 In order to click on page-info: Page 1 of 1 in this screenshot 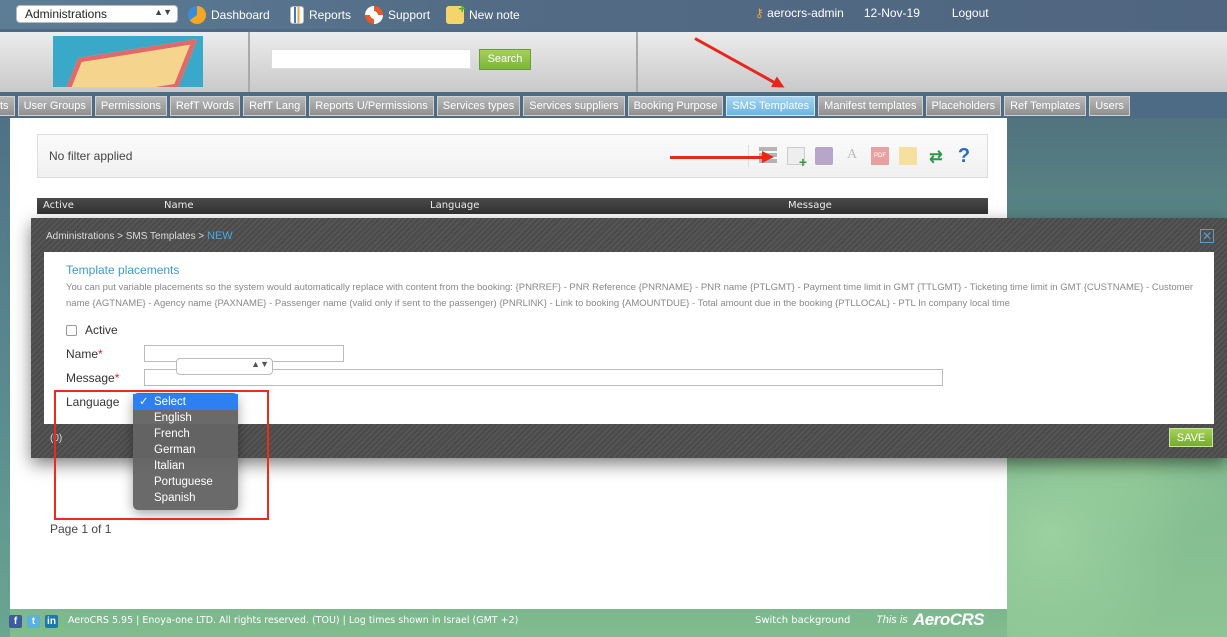, I will do `click(81, 529)`.